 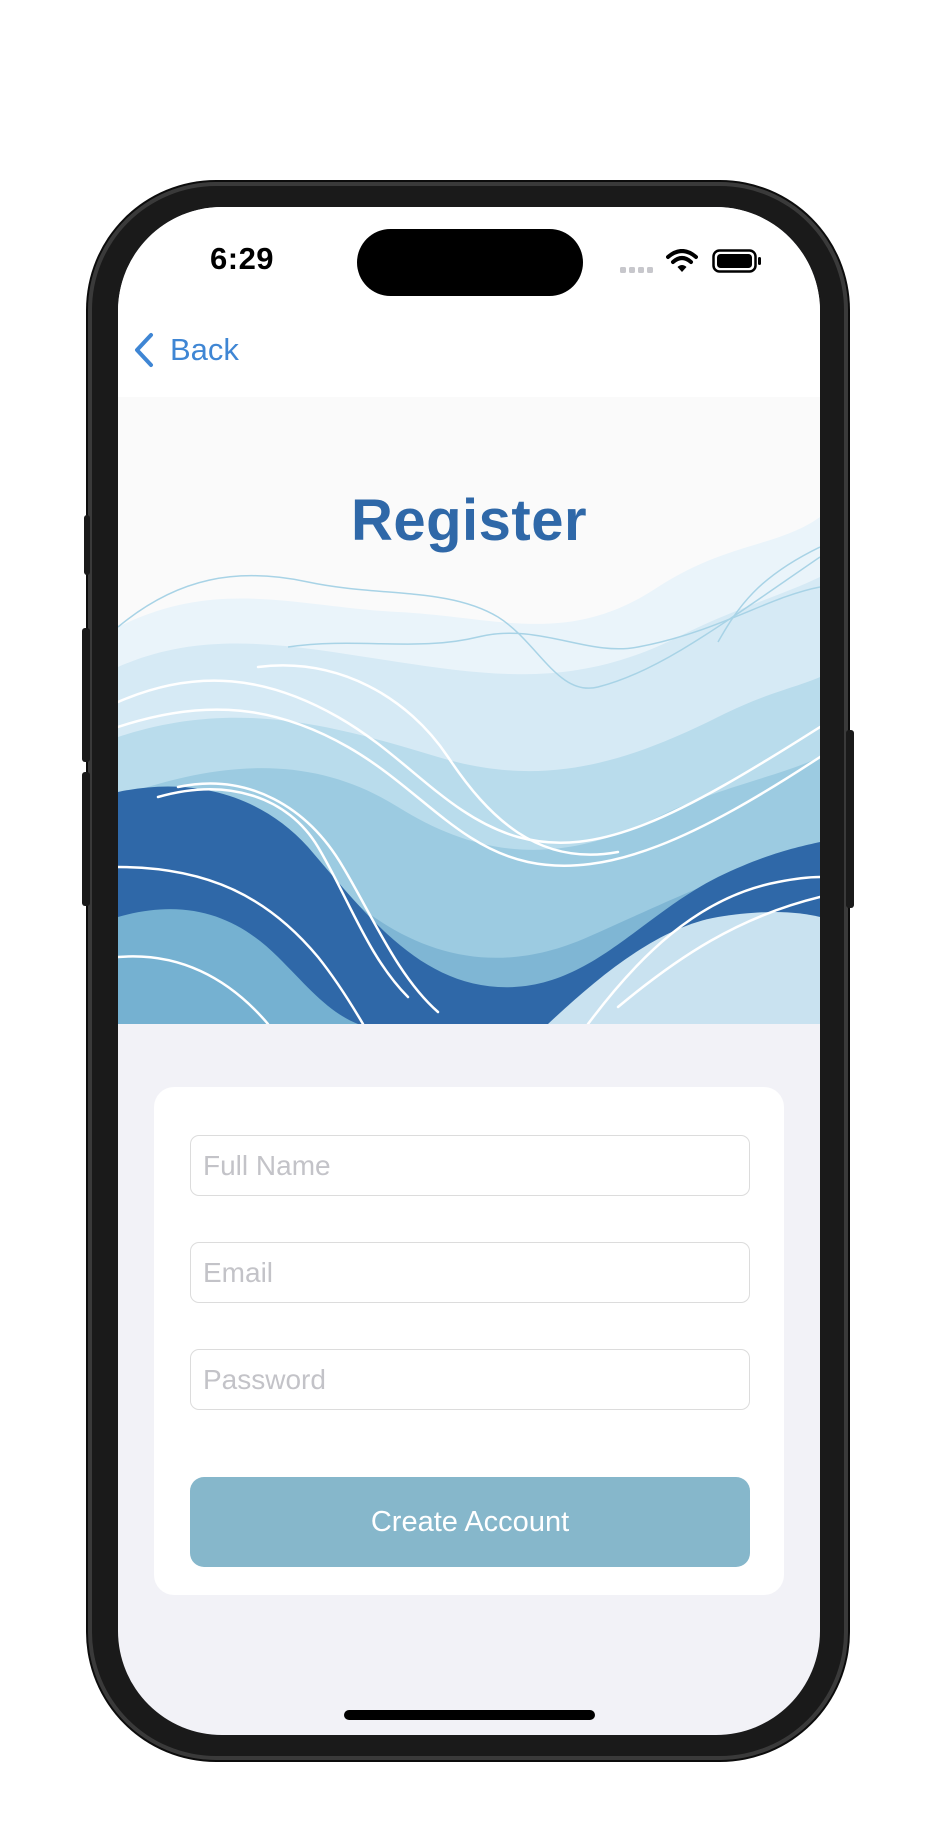 What do you see at coordinates (86, 695) in the screenshot?
I see `volume-up-button` at bounding box center [86, 695].